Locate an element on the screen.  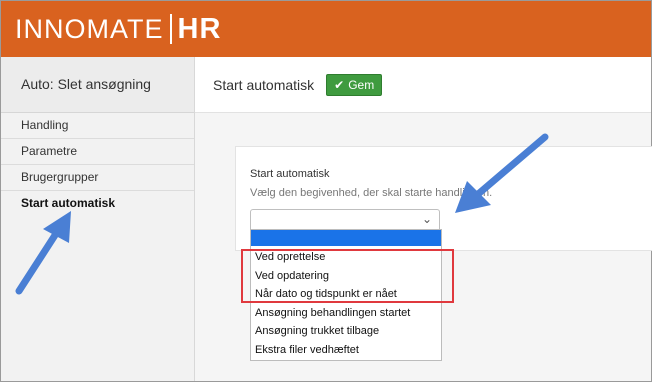
sidebar-item-parametre: Parametre is located at coordinates (97, 152).